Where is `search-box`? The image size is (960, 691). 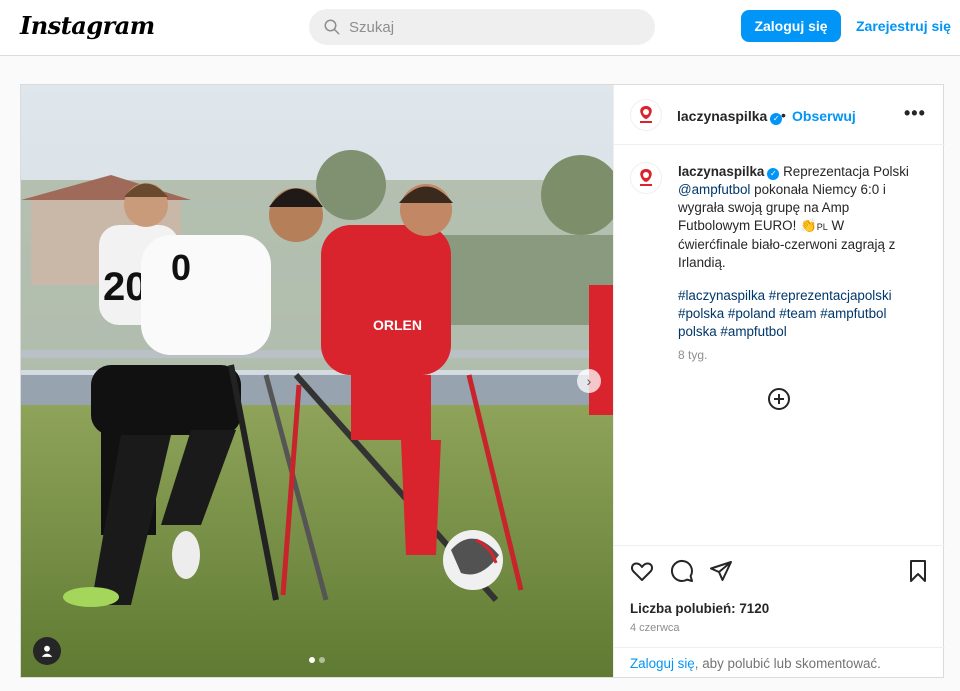
search-box is located at coordinates (482, 27).